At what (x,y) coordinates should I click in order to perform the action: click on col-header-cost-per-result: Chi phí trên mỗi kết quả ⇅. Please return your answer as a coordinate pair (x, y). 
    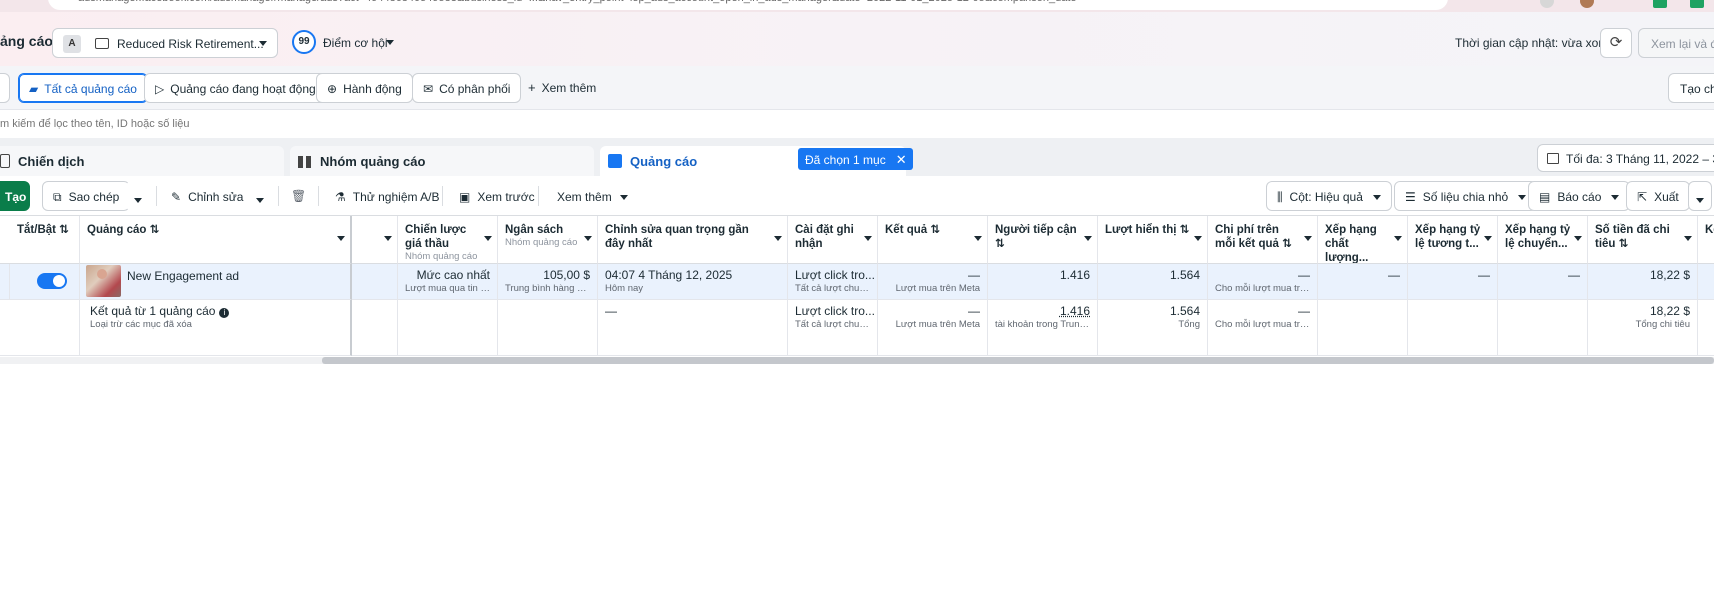
    Looking at the image, I should click on (1263, 240).